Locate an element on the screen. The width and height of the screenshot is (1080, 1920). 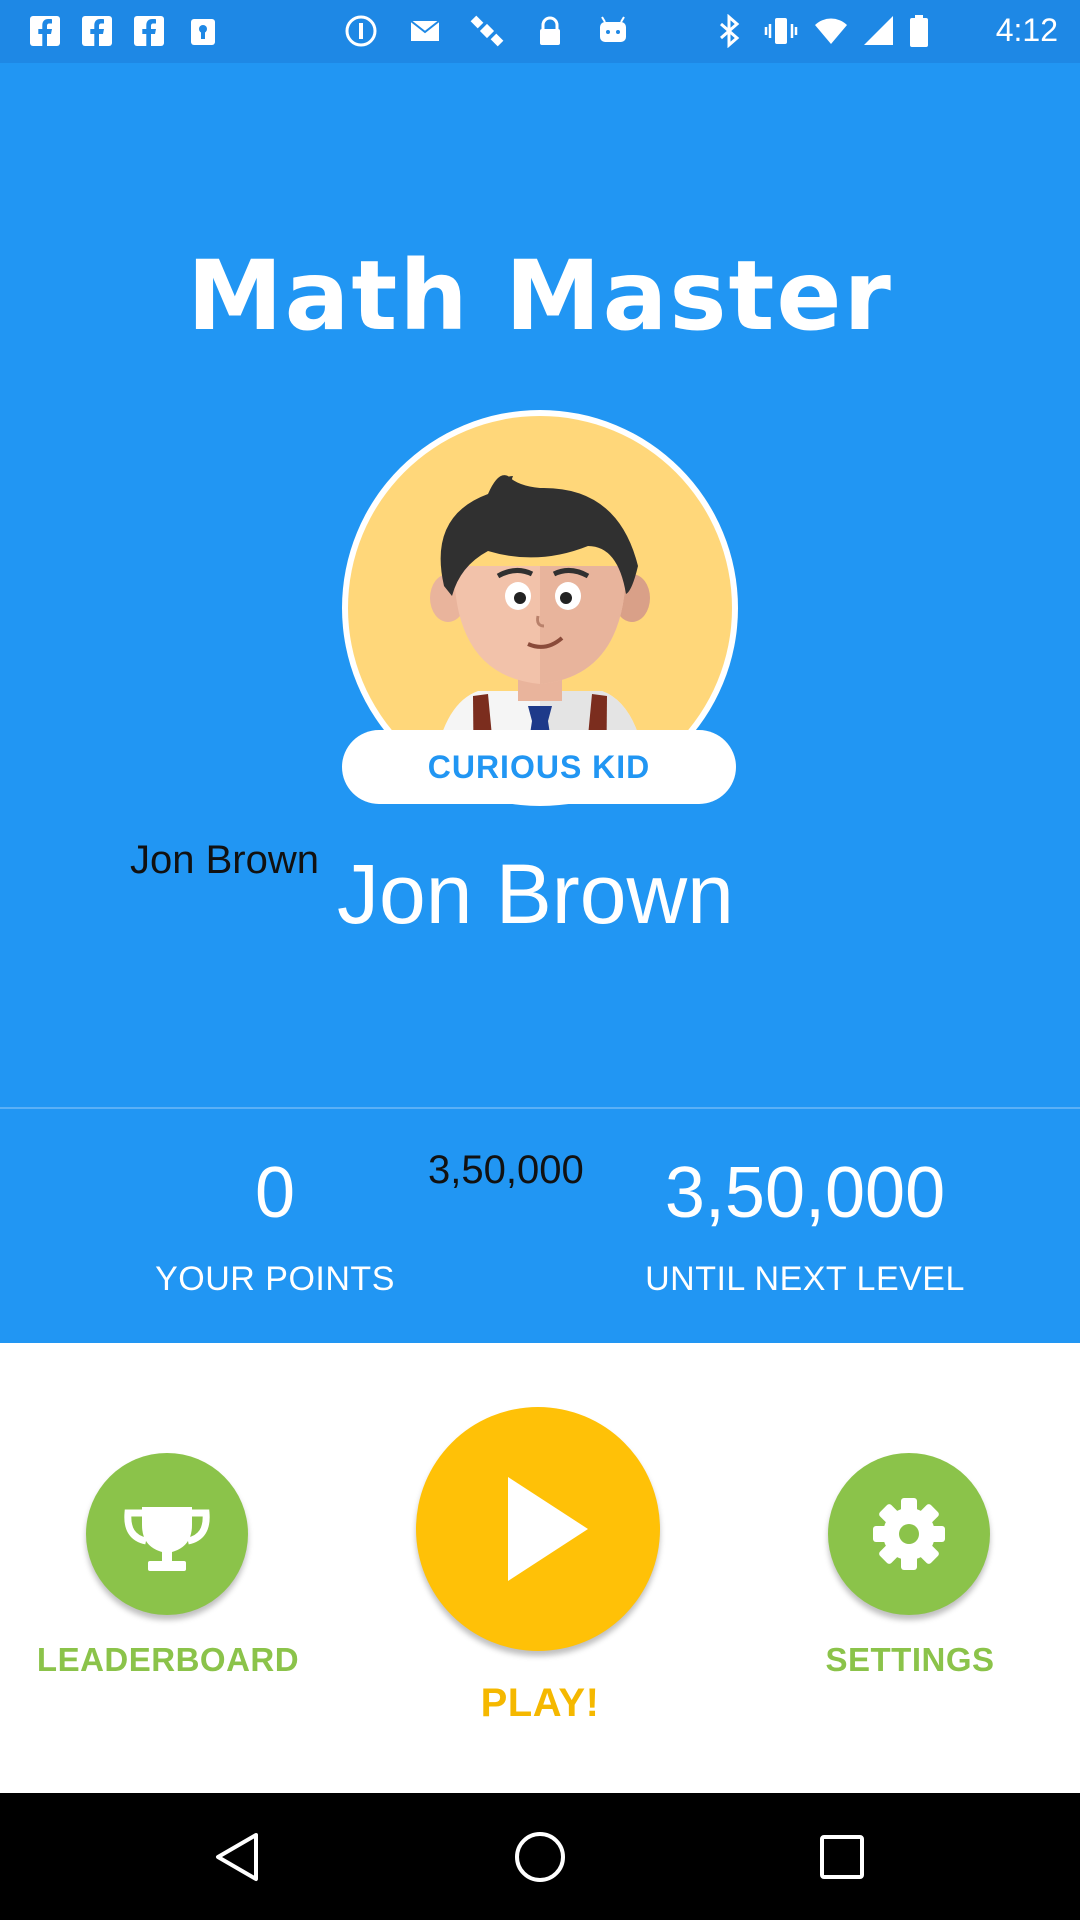
bluetooth-icon is located at coordinates (730, 31).